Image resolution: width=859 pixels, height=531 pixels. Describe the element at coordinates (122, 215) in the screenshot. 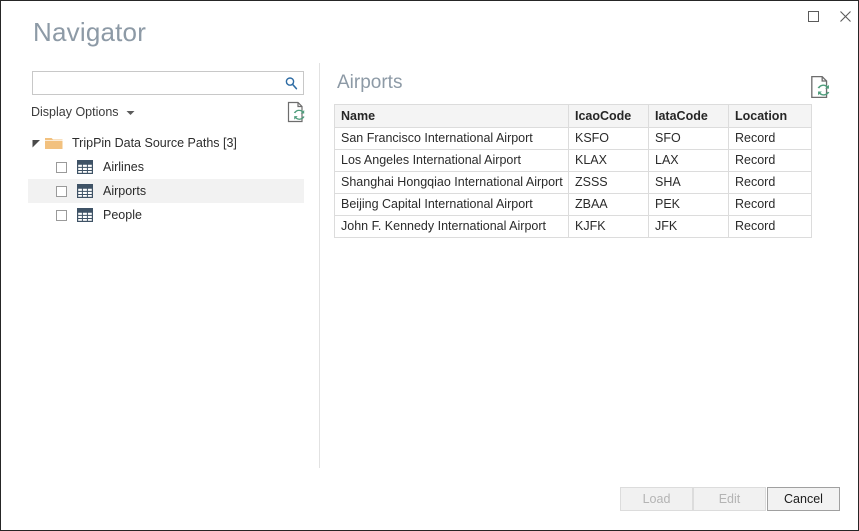

I see `tree-item-label: People` at that location.